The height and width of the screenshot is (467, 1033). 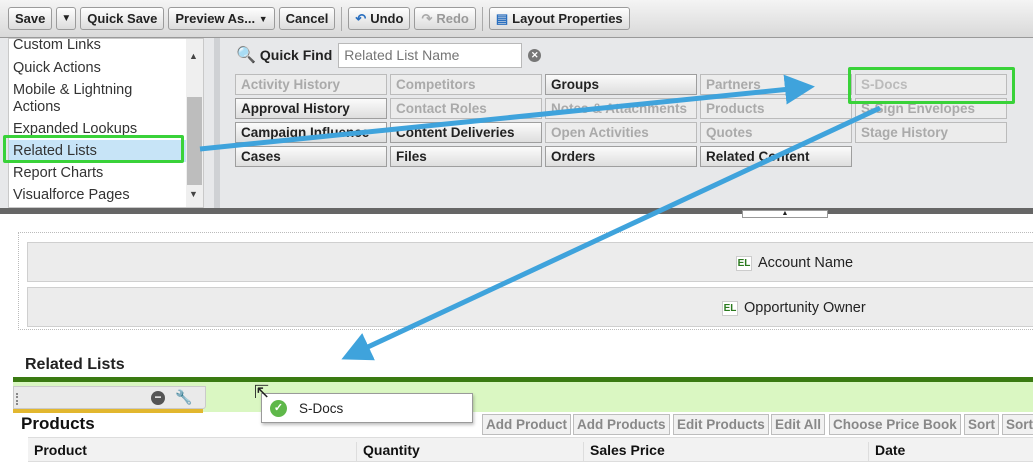 I want to click on save-button: Save, so click(x=30, y=18).